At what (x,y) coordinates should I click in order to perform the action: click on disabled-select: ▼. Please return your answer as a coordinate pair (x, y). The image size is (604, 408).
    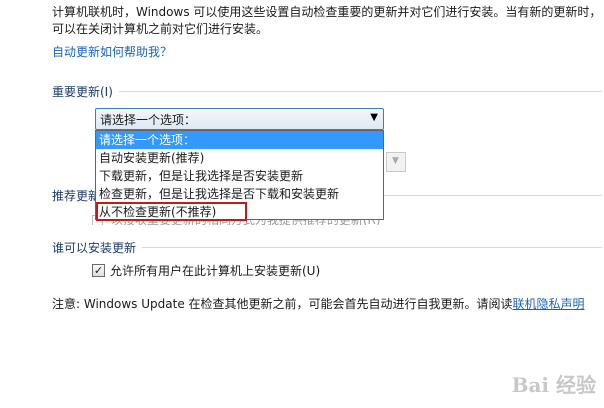
    Looking at the image, I should click on (396, 162).